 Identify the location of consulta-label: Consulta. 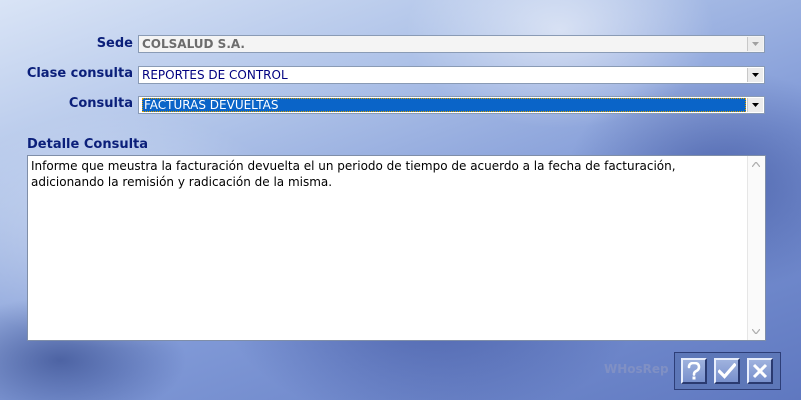
(100, 103).